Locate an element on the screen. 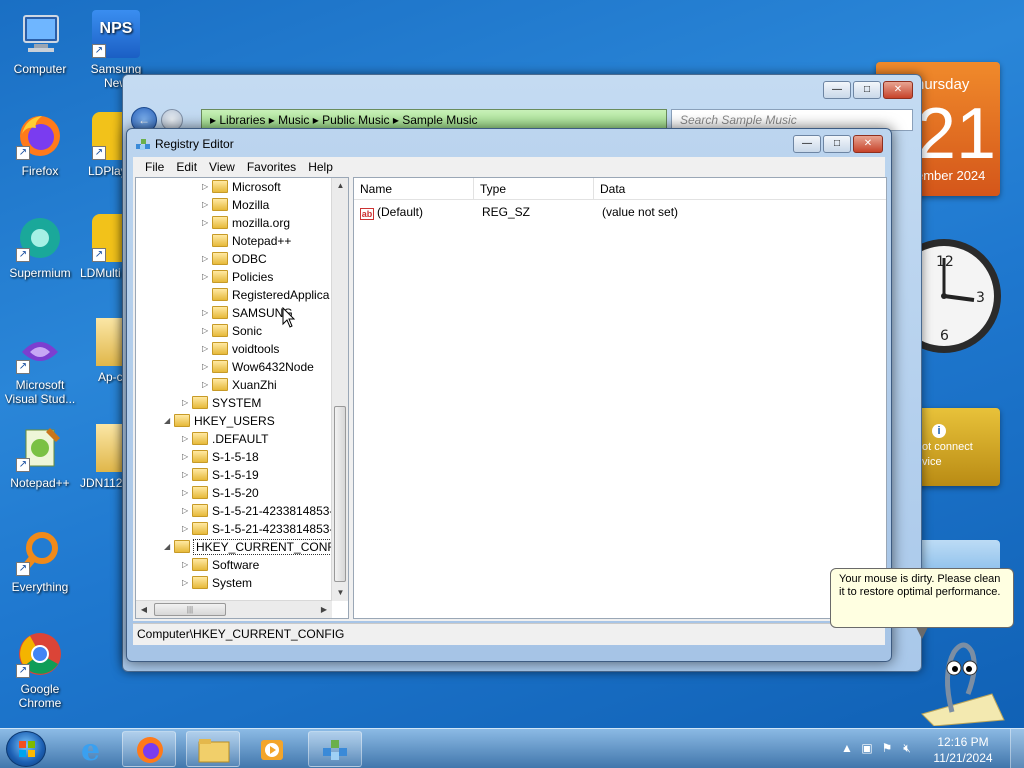 The image size is (1024, 768). desktop-icon-computer: Computer is located at coordinates (40, 43).